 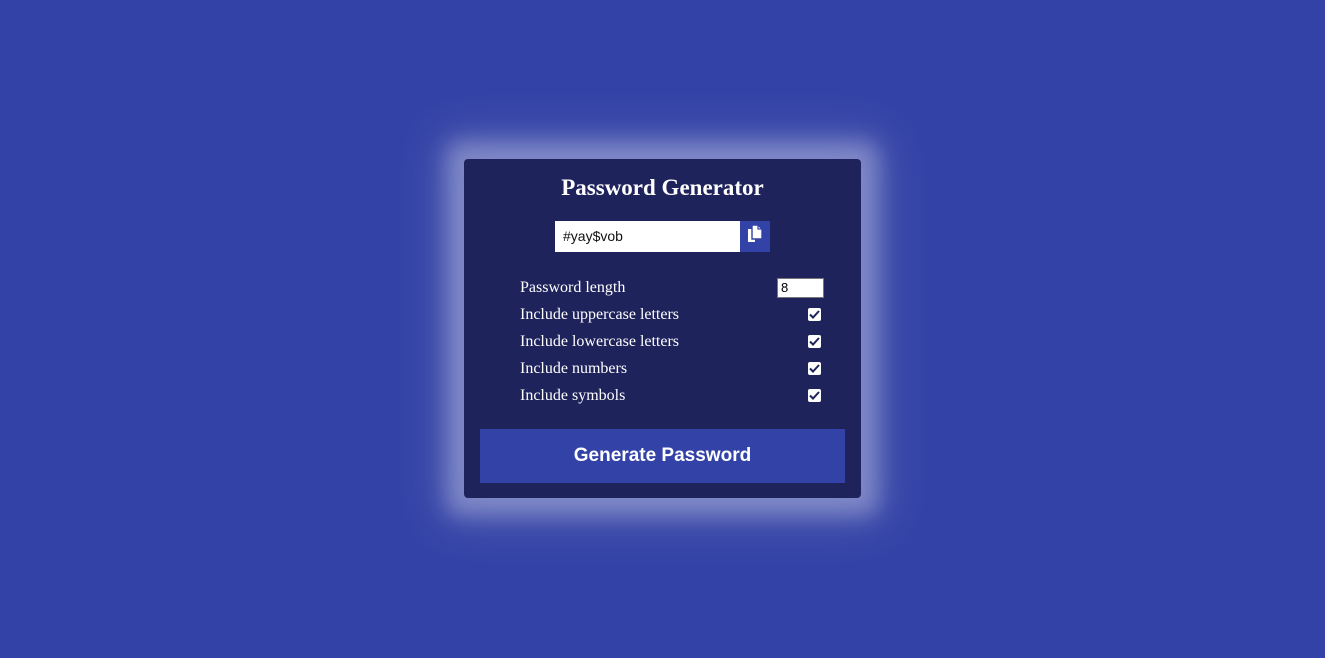 I want to click on copy-button, so click(x=755, y=236).